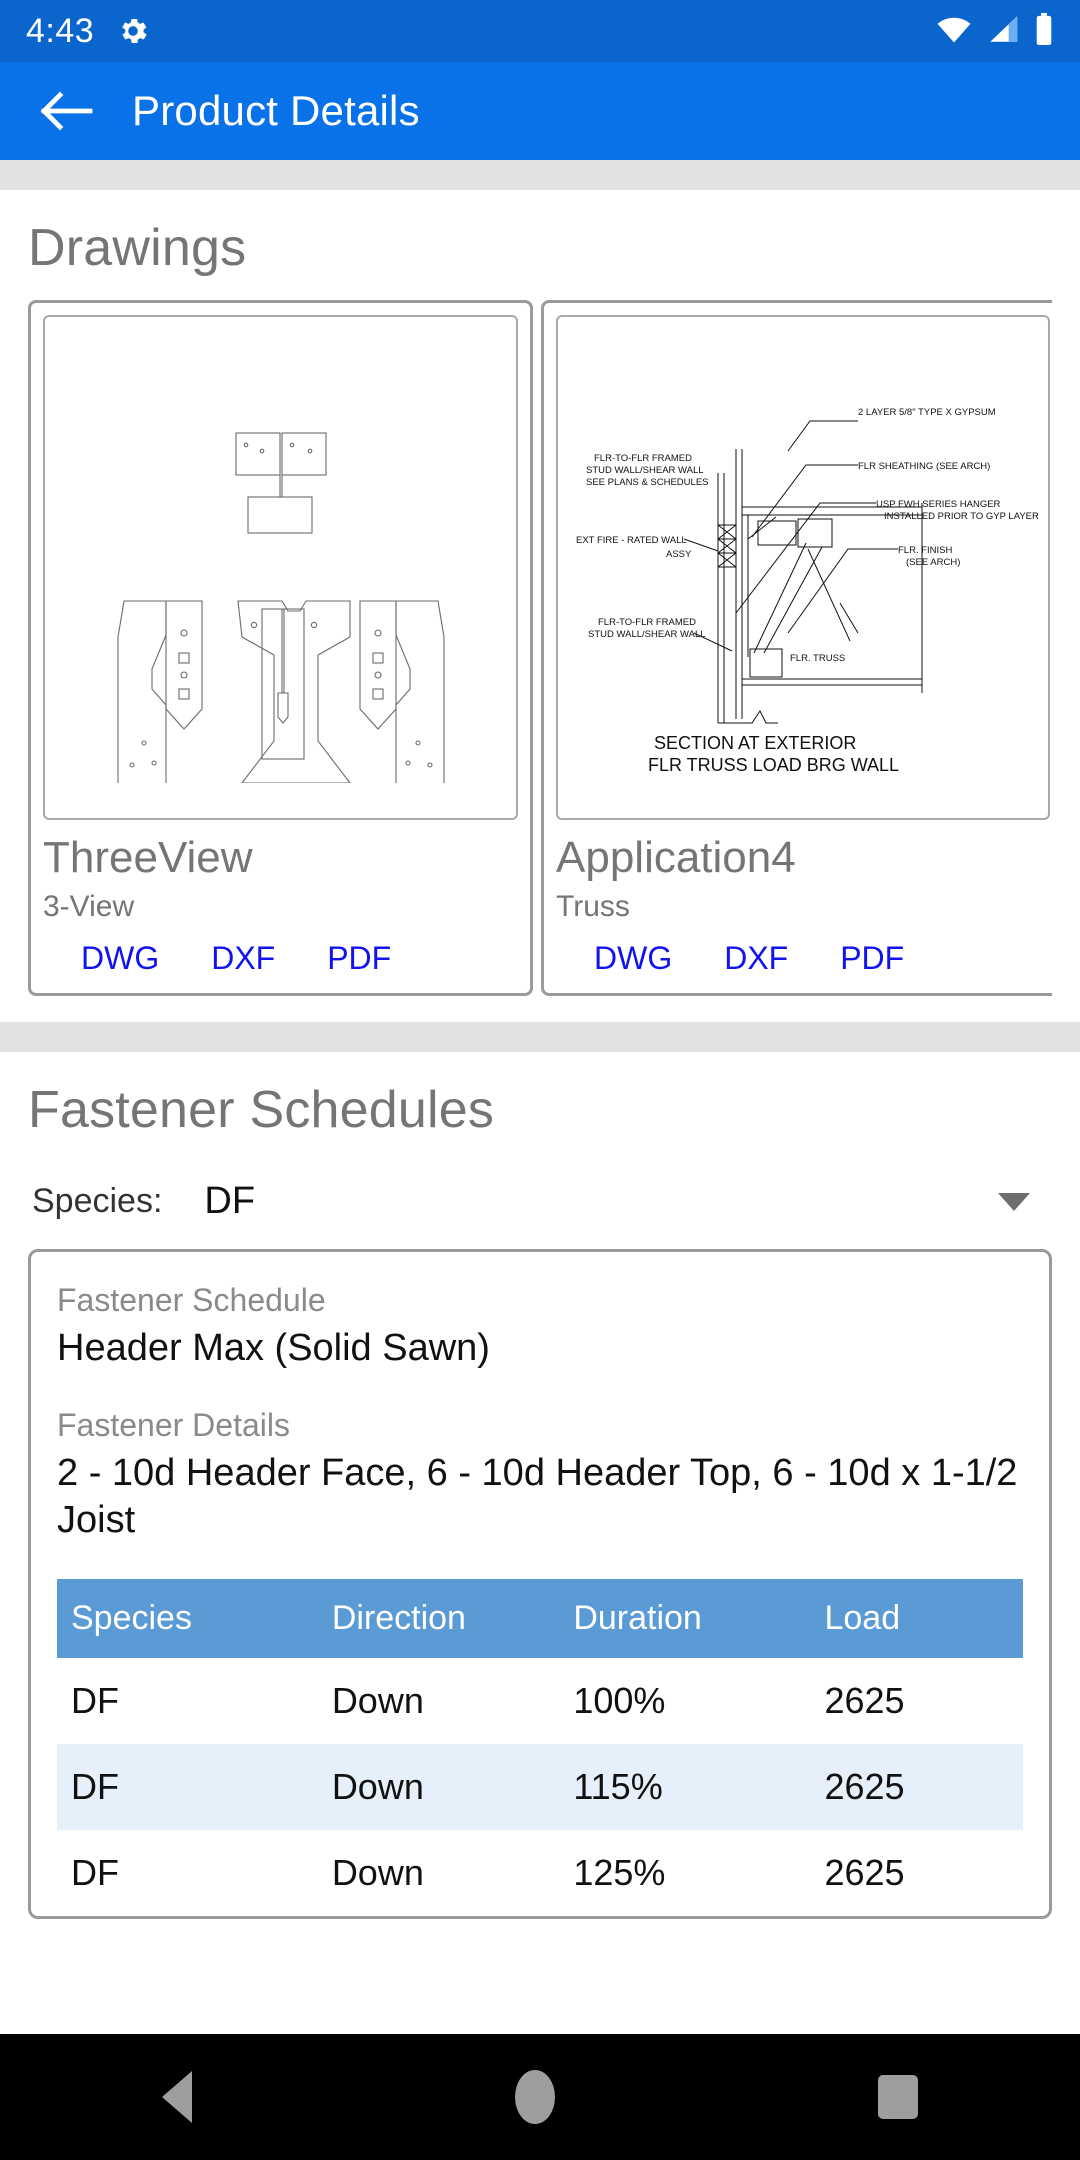  What do you see at coordinates (89, 907) in the screenshot?
I see `drawing-card-subtitle: 3-View` at bounding box center [89, 907].